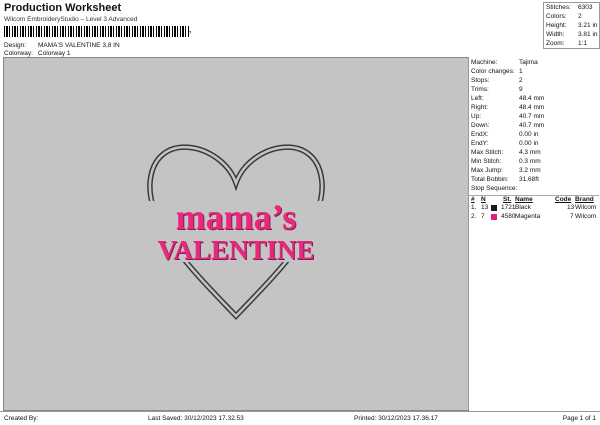 The width and height of the screenshot is (600, 425). What do you see at coordinates (521, 71) in the screenshot?
I see `machine-value: 1` at bounding box center [521, 71].